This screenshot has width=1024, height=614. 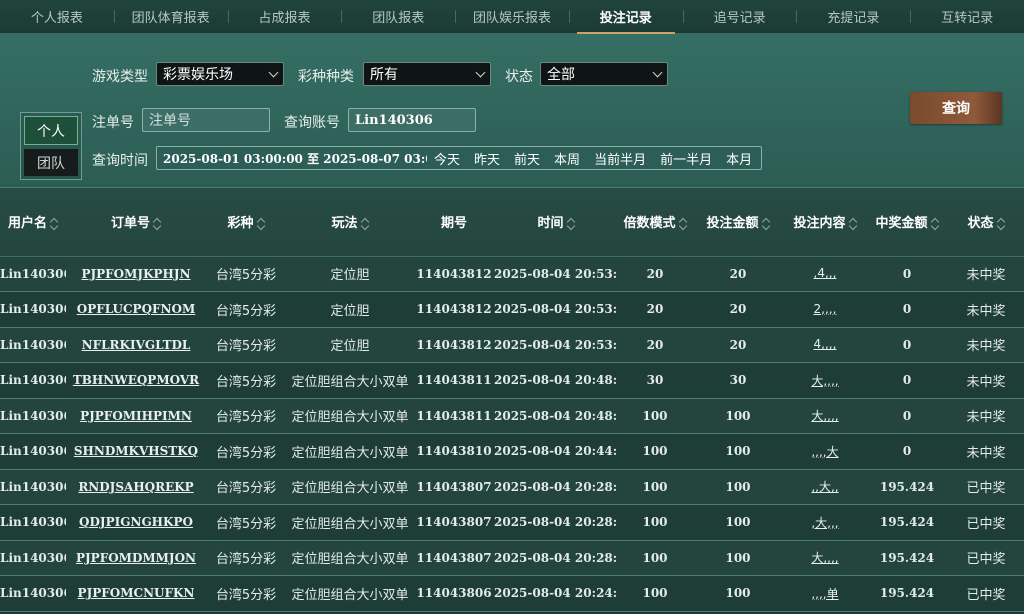 What do you see at coordinates (136, 593) in the screenshot?
I see `order-number-link: PJPFOMCNUFKN` at bounding box center [136, 593].